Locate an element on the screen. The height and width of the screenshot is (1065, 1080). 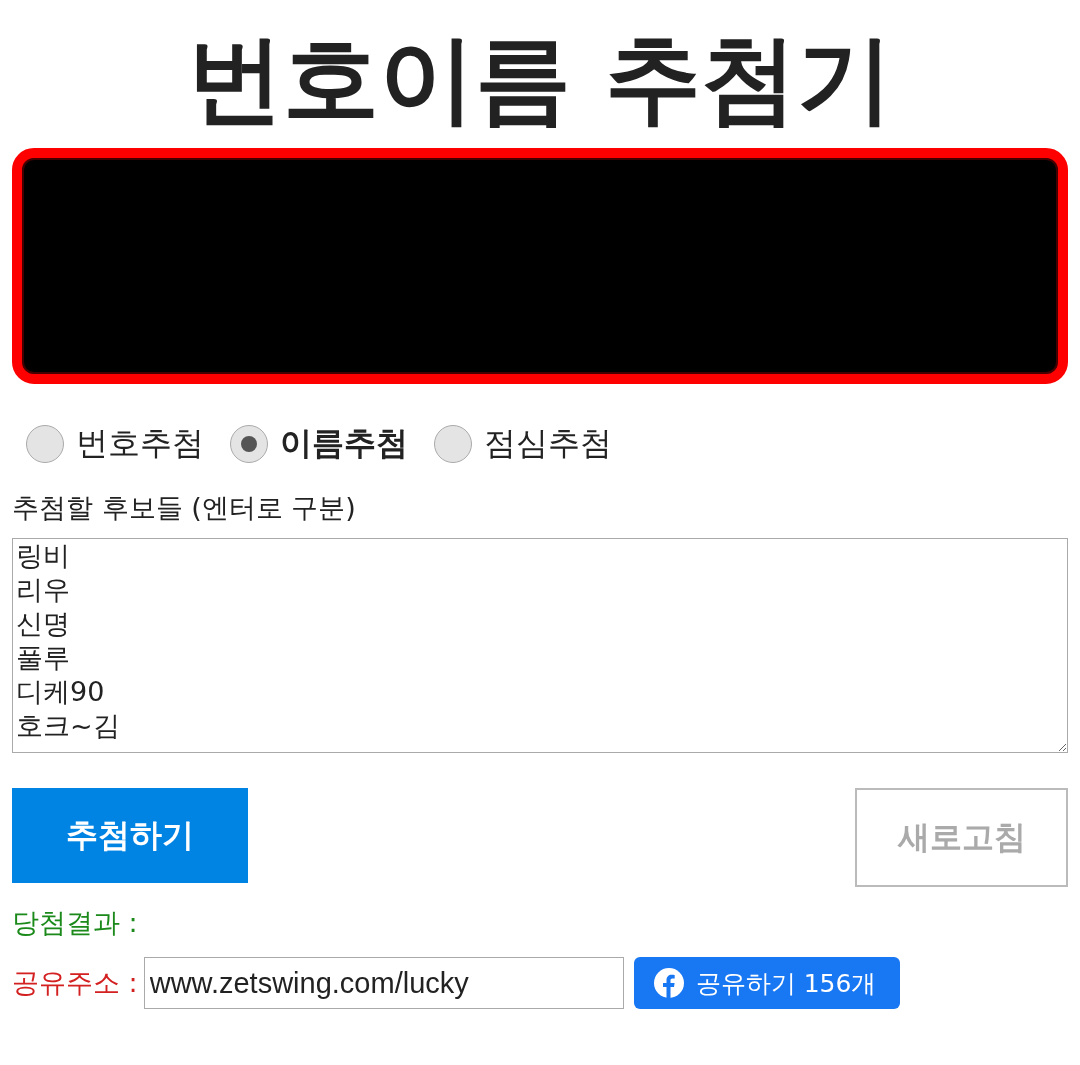
url-field: www.zetswing.com/lucky is located at coordinates (383, 983).